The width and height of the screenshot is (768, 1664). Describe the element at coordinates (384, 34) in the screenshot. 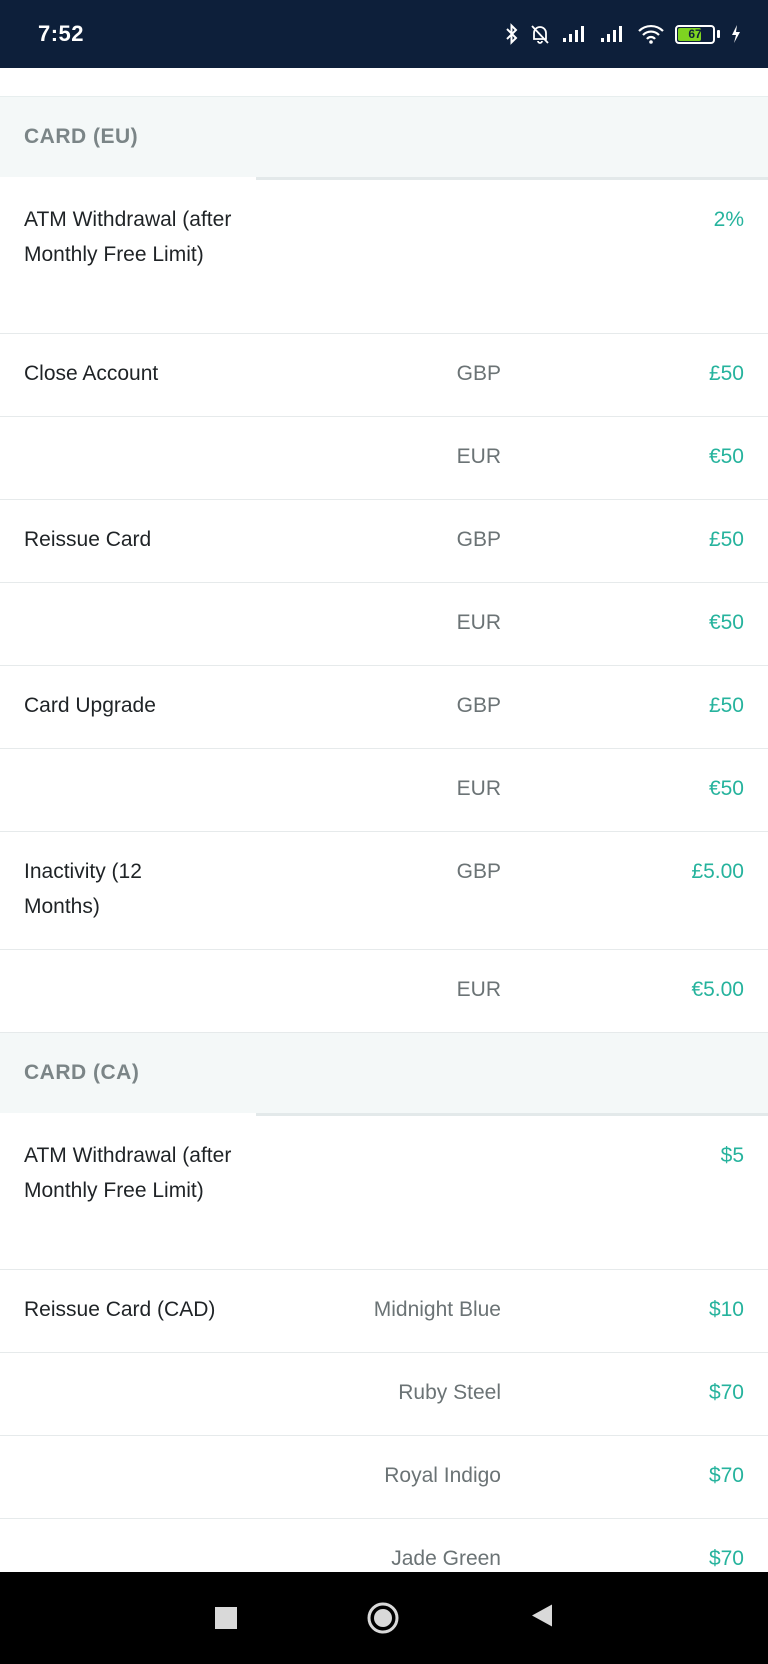

I see `status-bar: 7:52 67` at that location.